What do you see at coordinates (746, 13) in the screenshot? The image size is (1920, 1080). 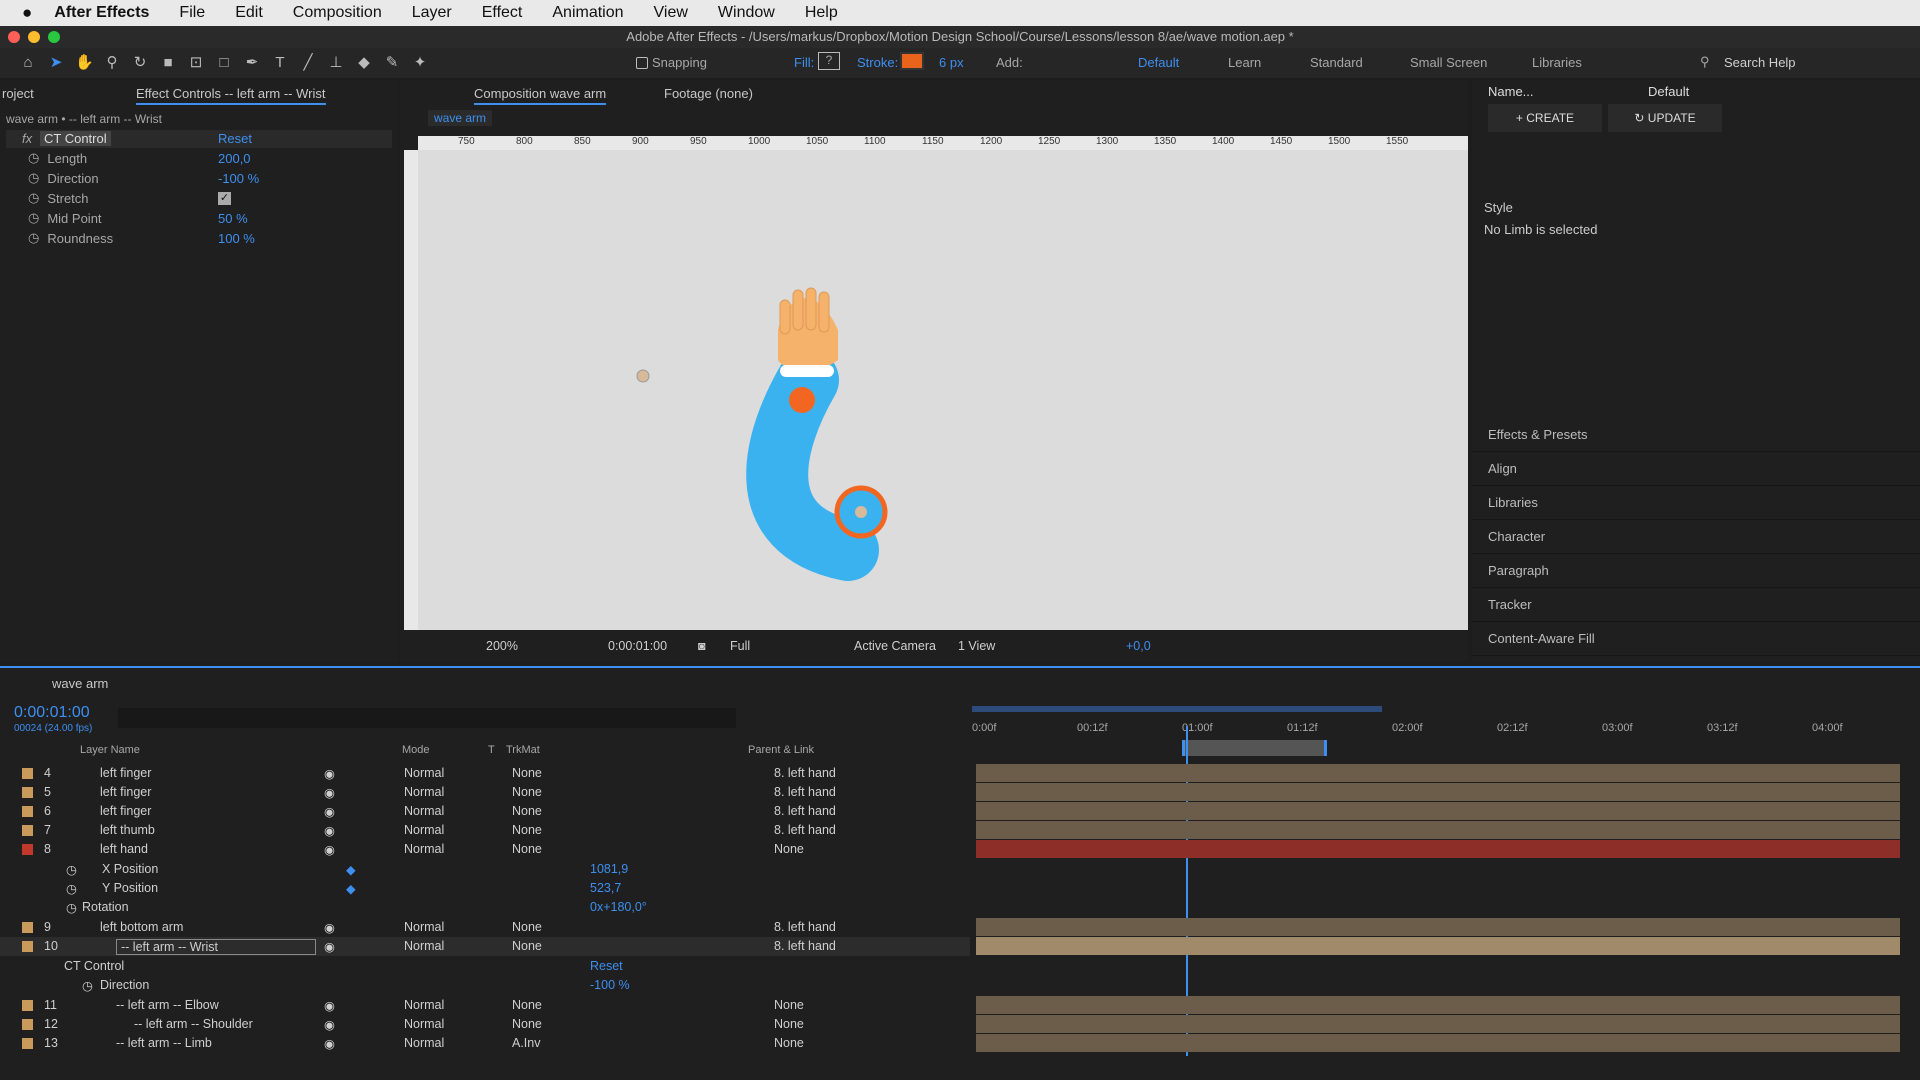 I see `menu-window: Window` at bounding box center [746, 13].